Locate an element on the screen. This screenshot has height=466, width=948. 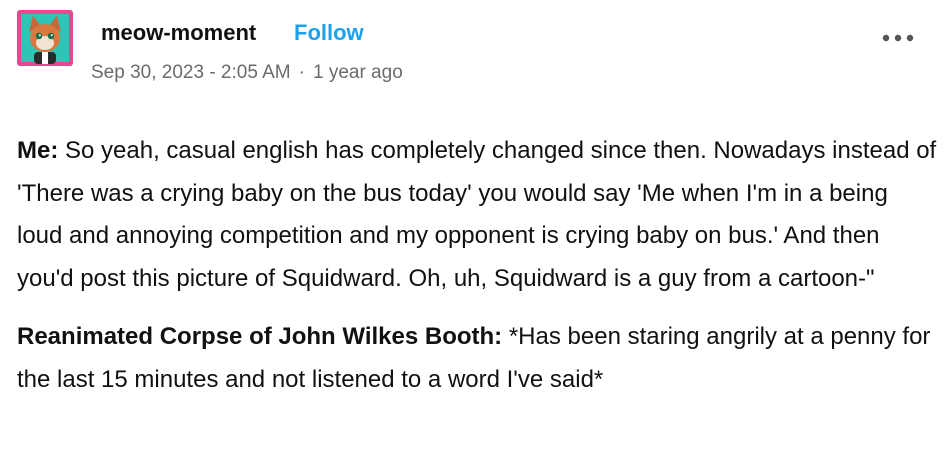
post-date-link: Sep 30, 2023 - 2:05 AM is located at coordinates (191, 72).